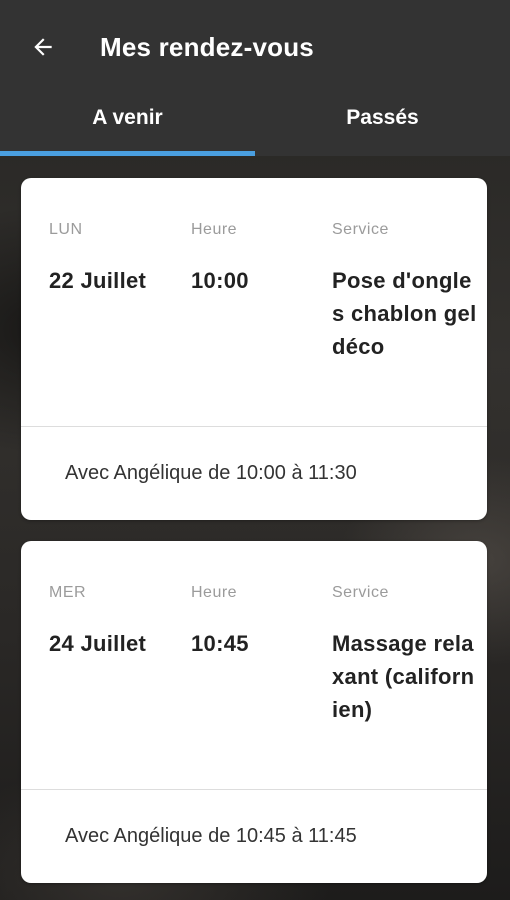 The height and width of the screenshot is (900, 510). I want to click on tab-bar: A venir Passés, so click(255, 124).